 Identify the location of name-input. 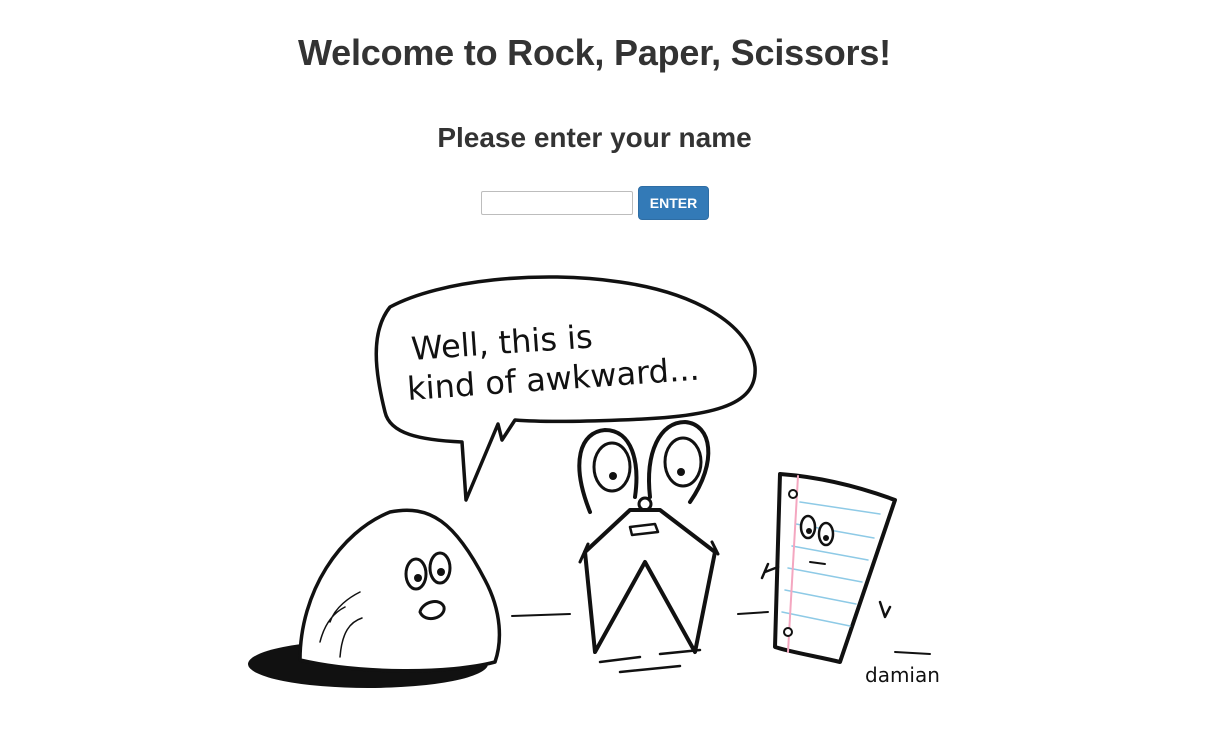
(557, 203).